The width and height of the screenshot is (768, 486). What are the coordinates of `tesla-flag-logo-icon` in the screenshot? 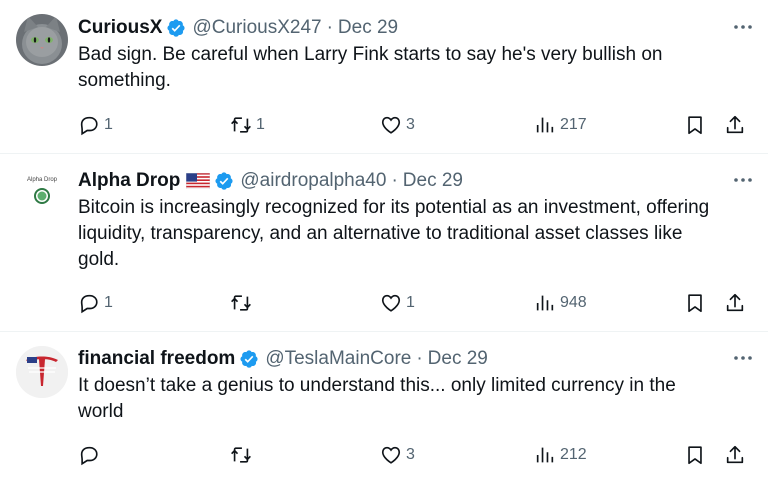 It's located at (42, 372).